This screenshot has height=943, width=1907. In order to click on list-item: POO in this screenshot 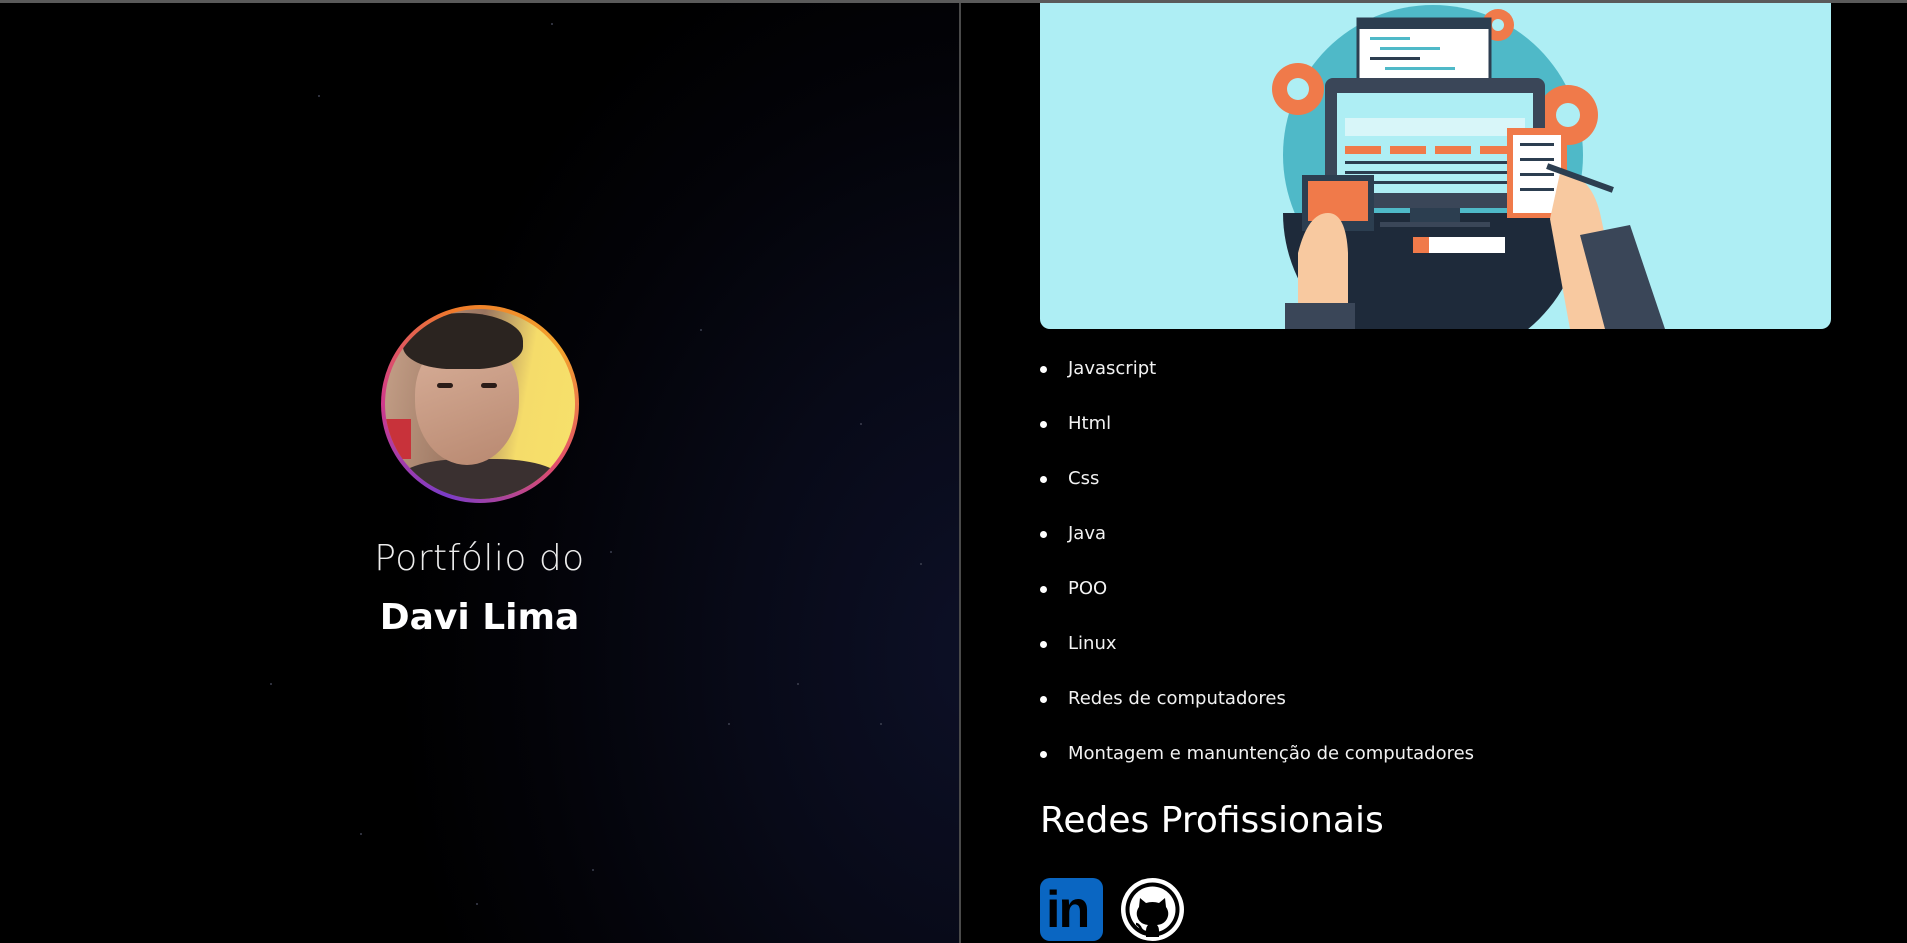, I will do `click(1440, 597)`.